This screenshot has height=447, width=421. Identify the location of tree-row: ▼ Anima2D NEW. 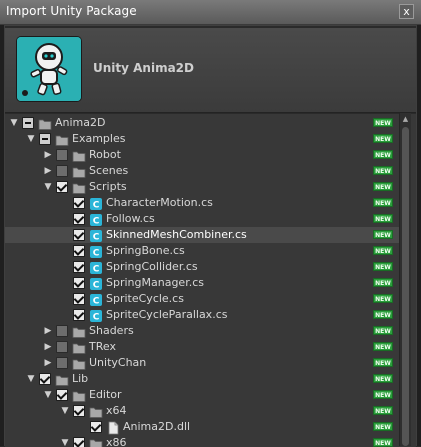
(205, 123).